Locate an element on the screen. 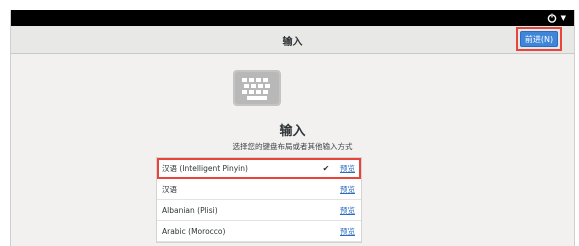 The height and width of the screenshot is (246, 579). page-title: 输入 is located at coordinates (292, 131).